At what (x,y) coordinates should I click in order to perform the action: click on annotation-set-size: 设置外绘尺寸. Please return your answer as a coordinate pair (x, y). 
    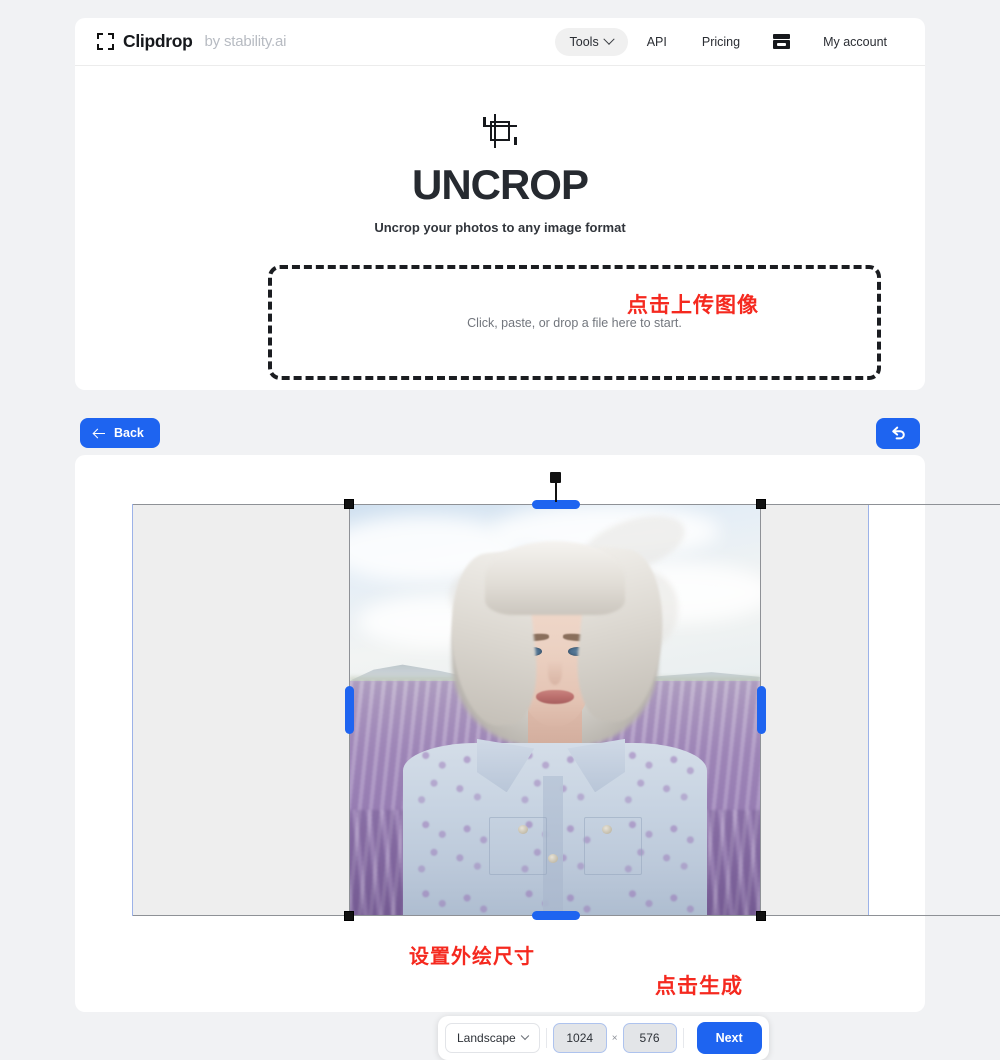
    Looking at the image, I should click on (472, 956).